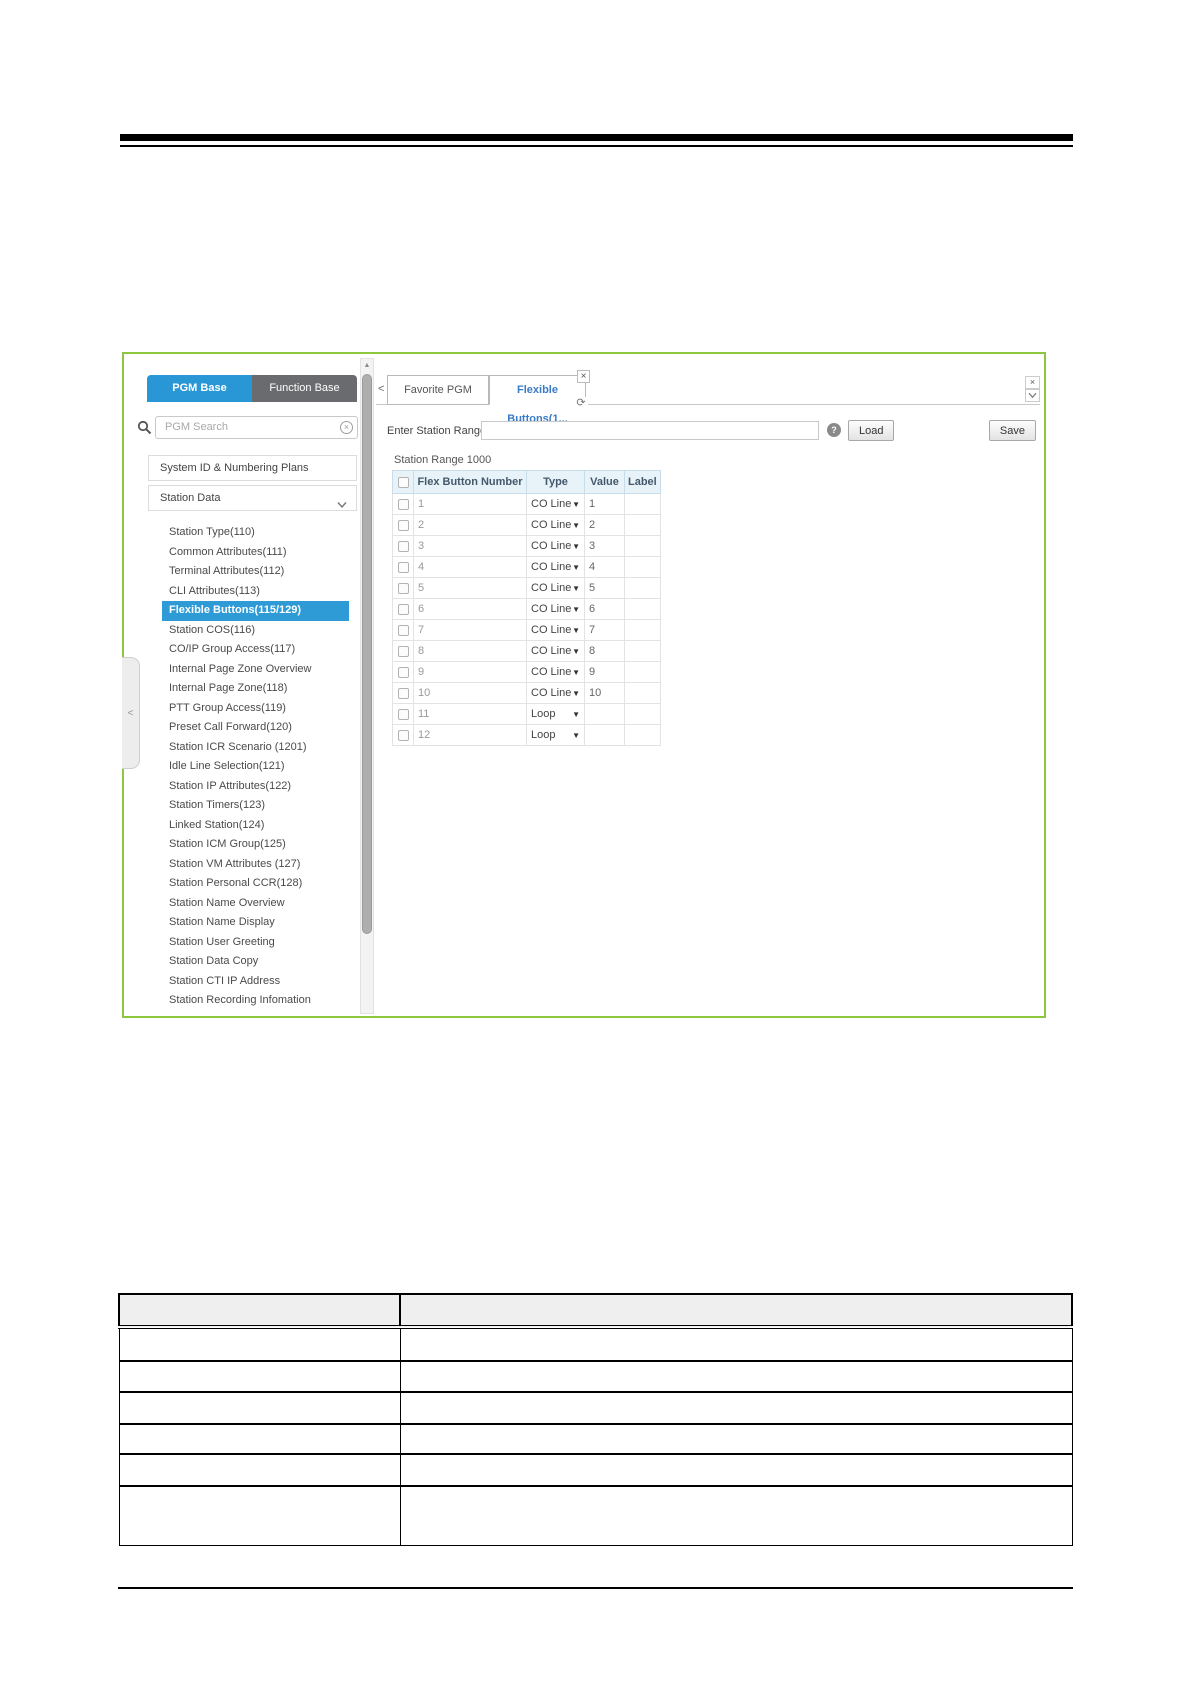  What do you see at coordinates (346, 427) in the screenshot?
I see `clear-search-icon: ×` at bounding box center [346, 427].